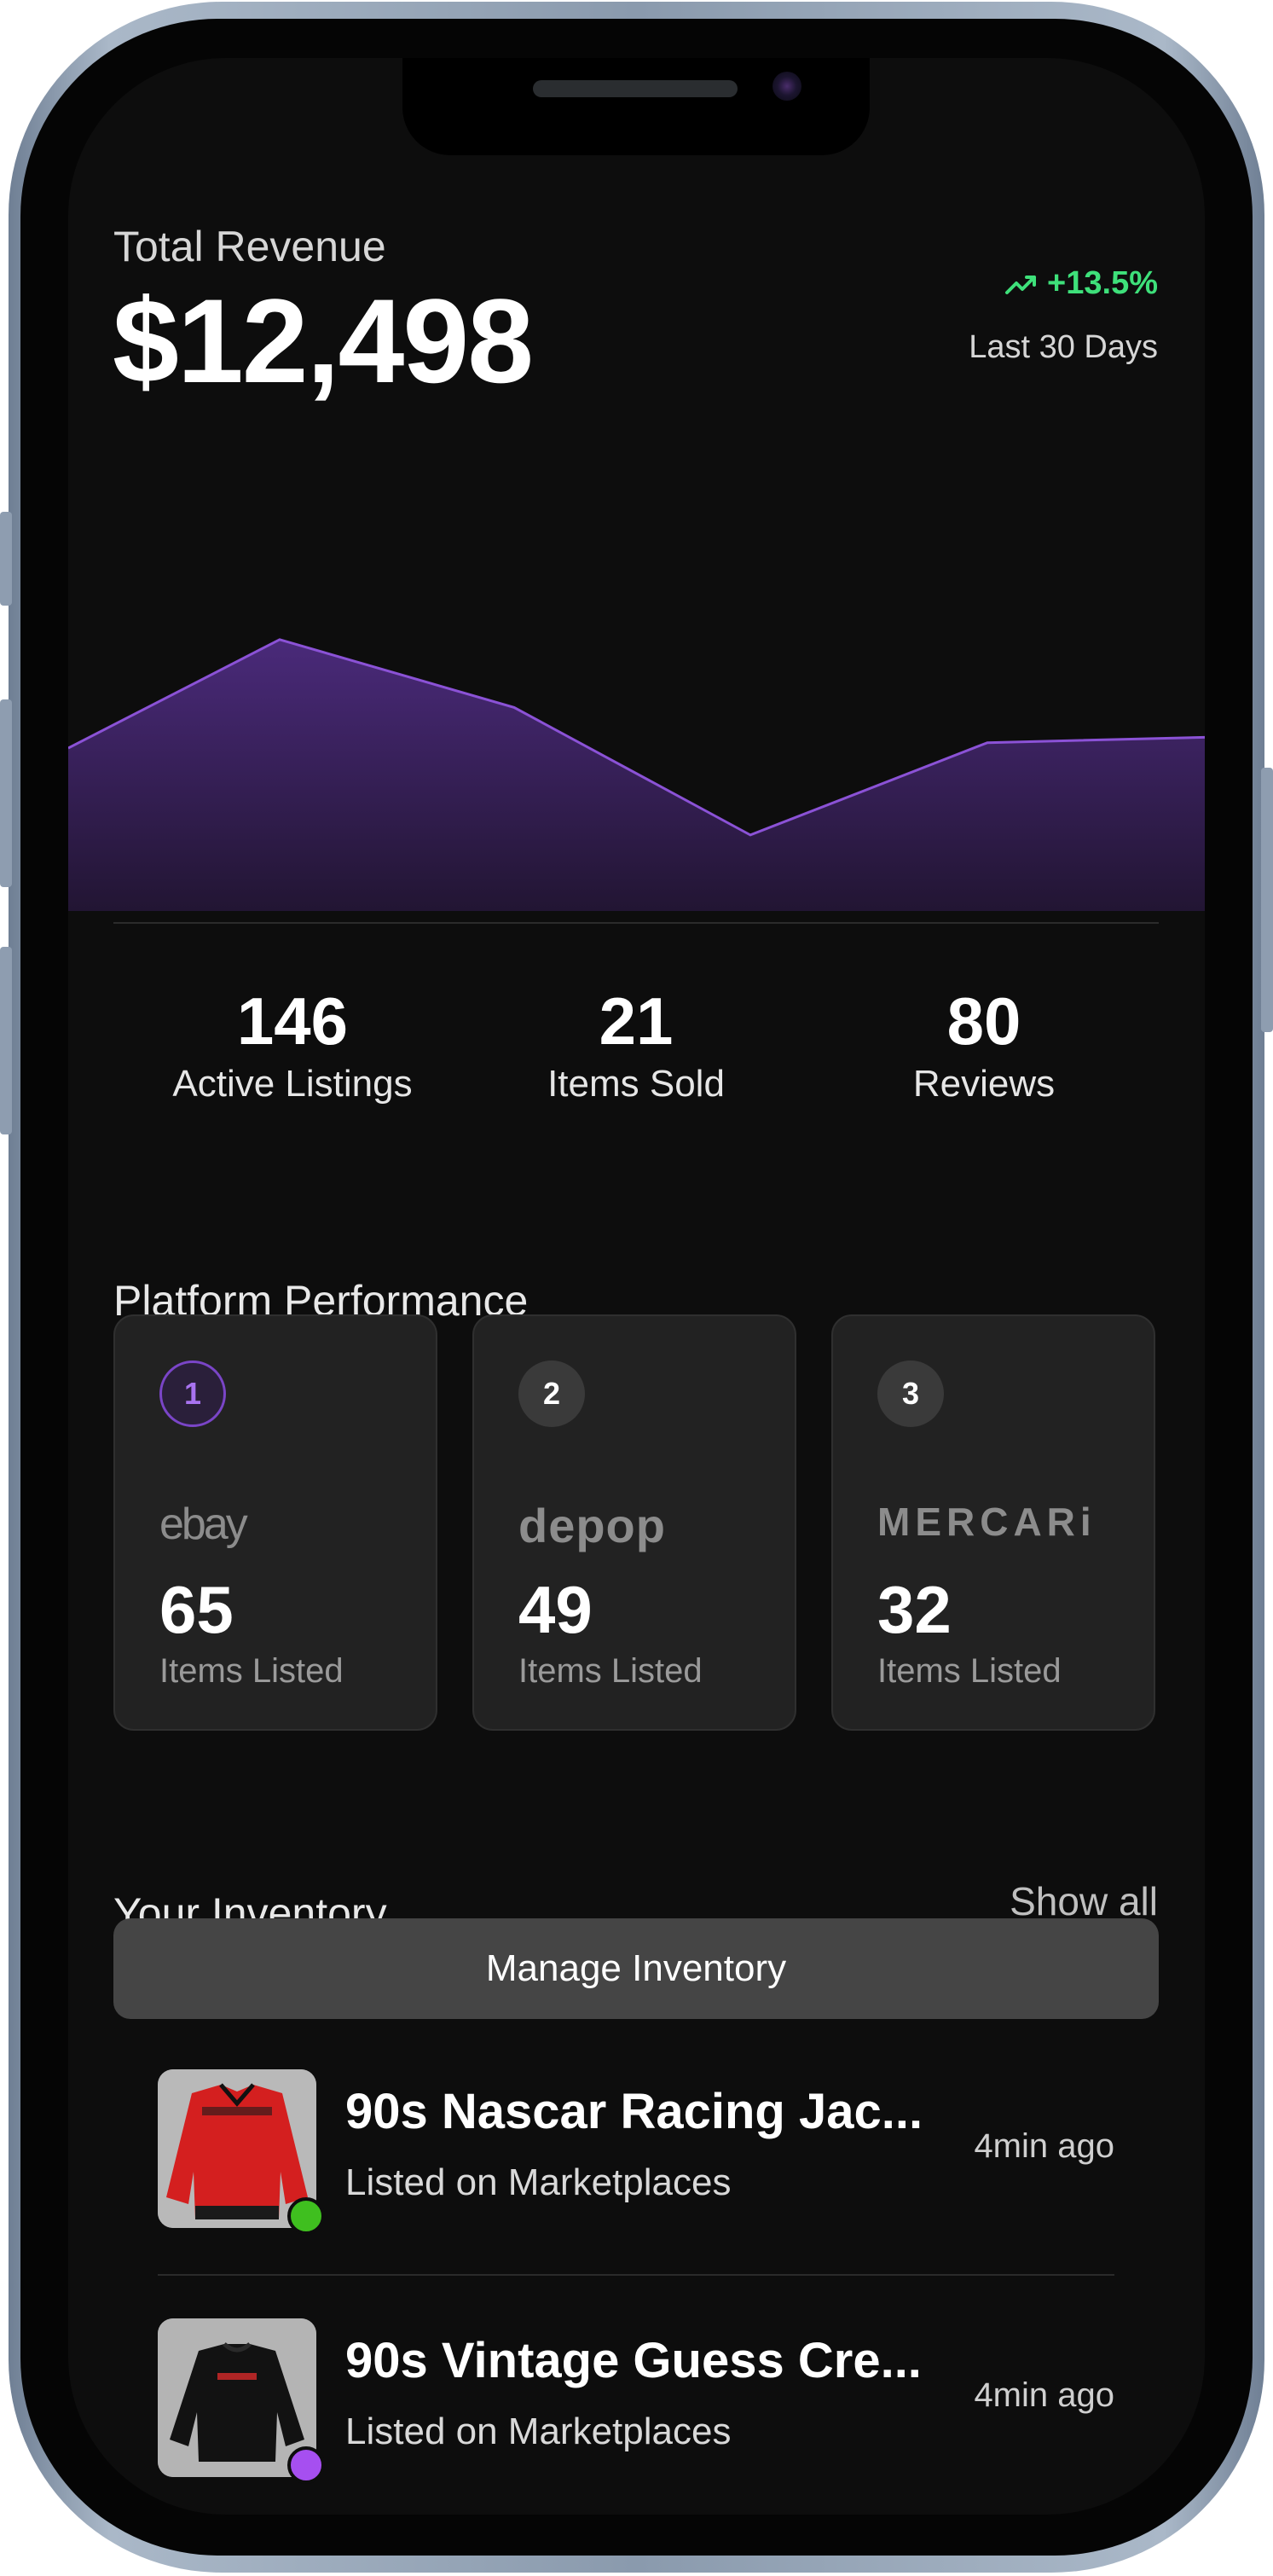 This screenshot has height=2576, width=1273. What do you see at coordinates (636, 2275) in the screenshot?
I see `list-divider` at bounding box center [636, 2275].